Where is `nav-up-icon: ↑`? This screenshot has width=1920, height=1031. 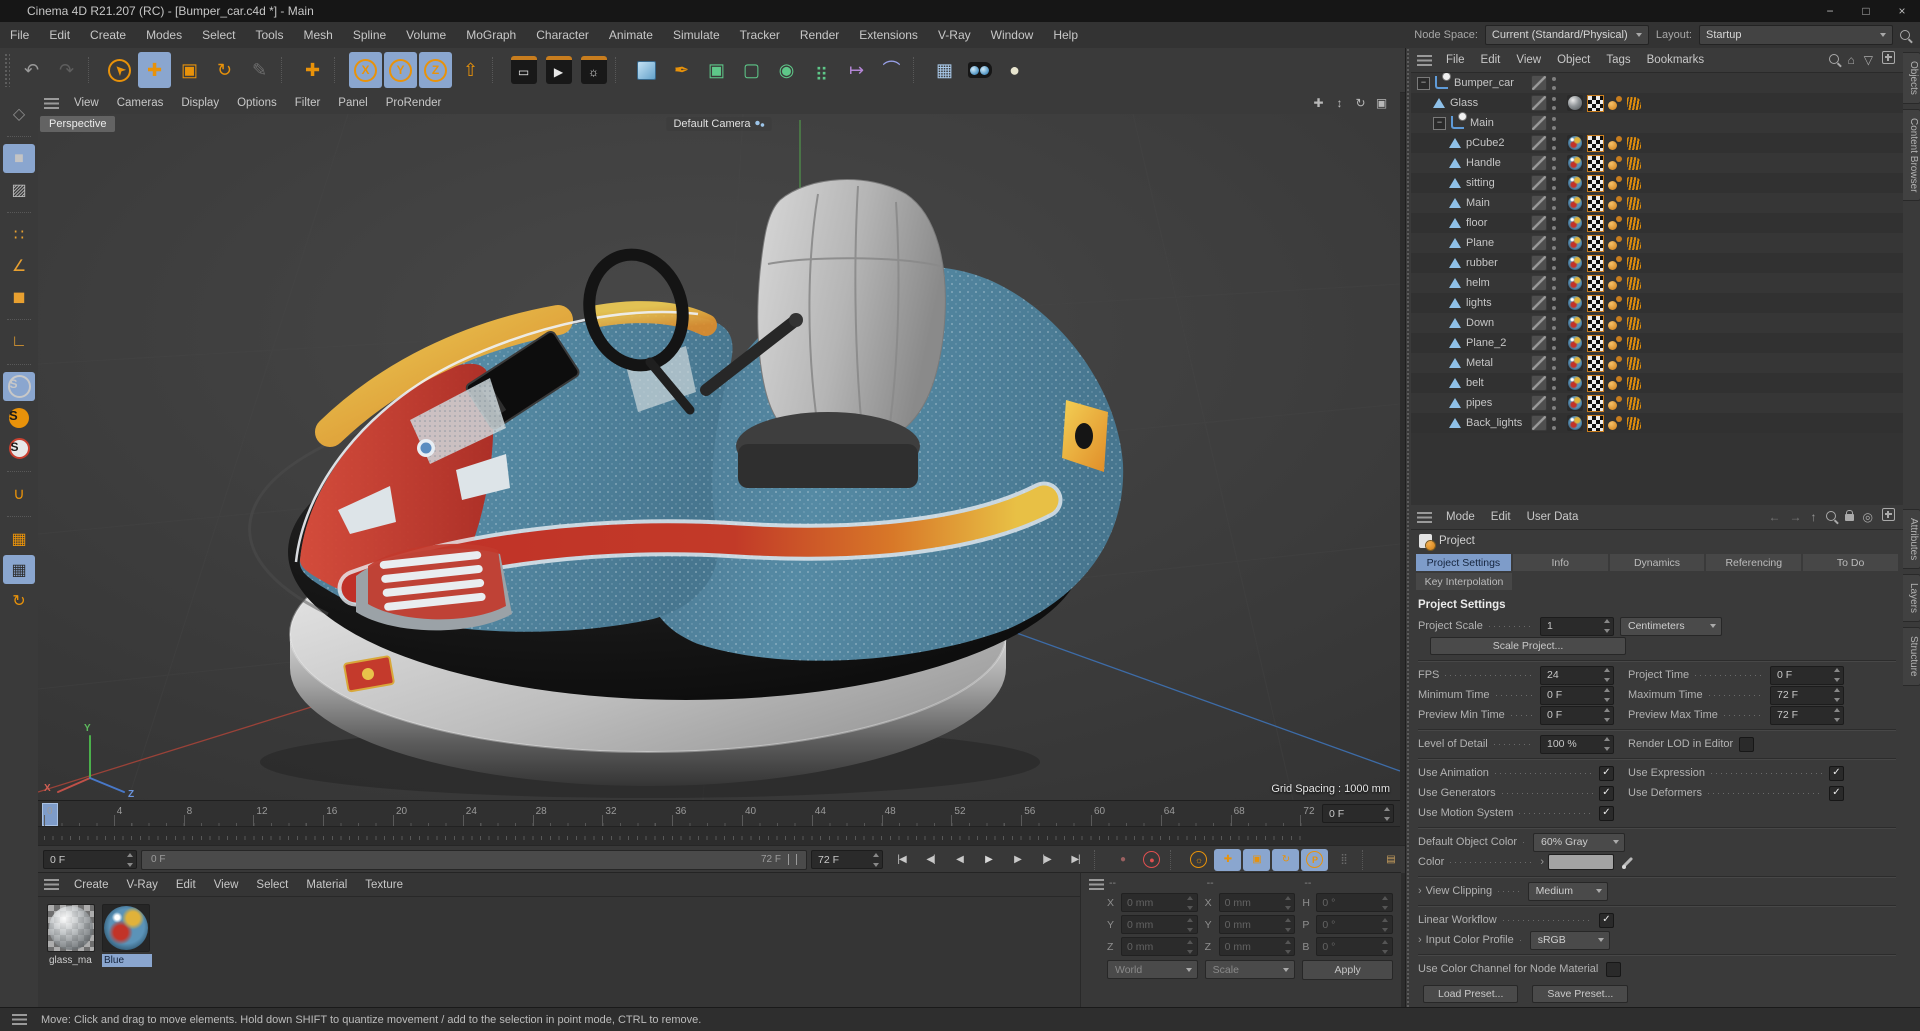 nav-up-icon: ↑ is located at coordinates (1814, 517).